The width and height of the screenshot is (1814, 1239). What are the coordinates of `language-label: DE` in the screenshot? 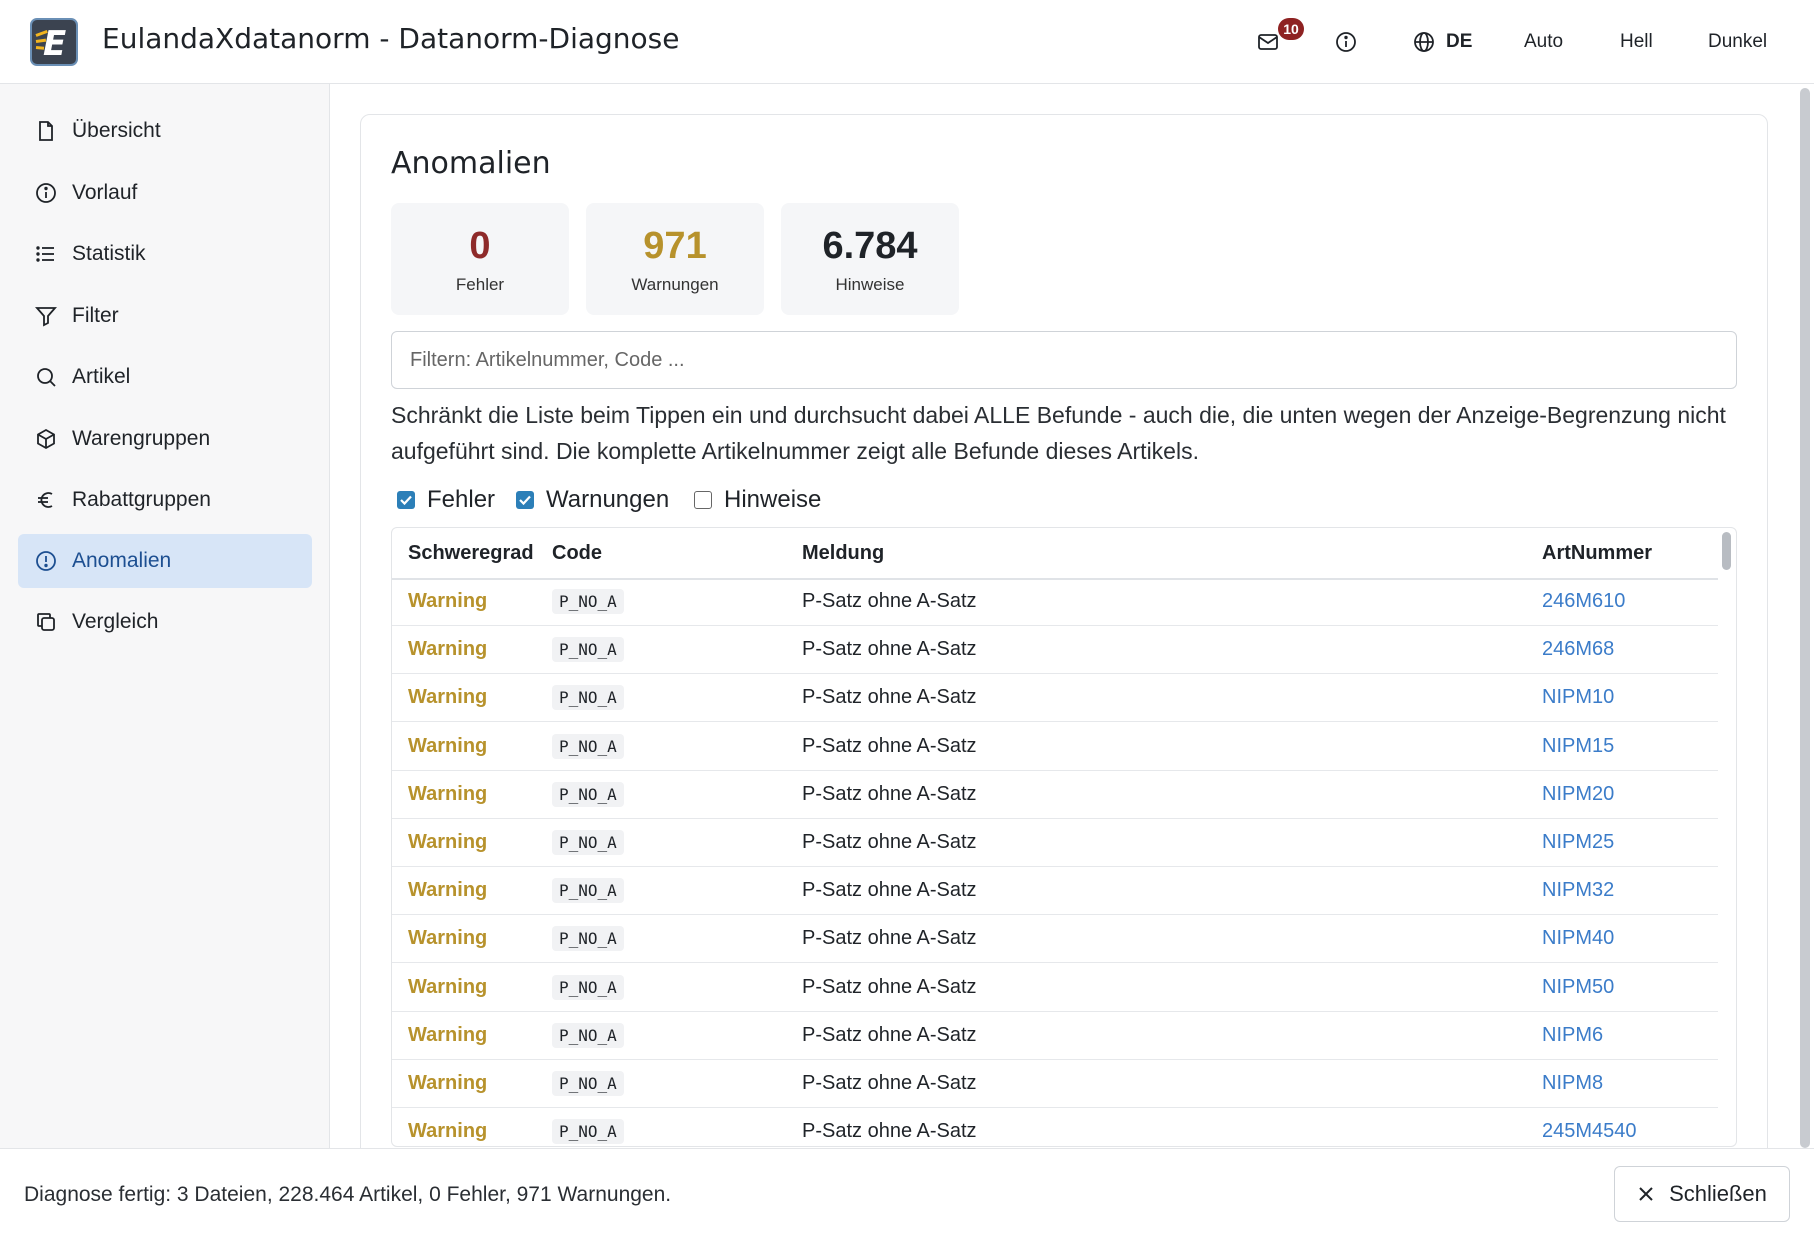 It's located at (1459, 41).